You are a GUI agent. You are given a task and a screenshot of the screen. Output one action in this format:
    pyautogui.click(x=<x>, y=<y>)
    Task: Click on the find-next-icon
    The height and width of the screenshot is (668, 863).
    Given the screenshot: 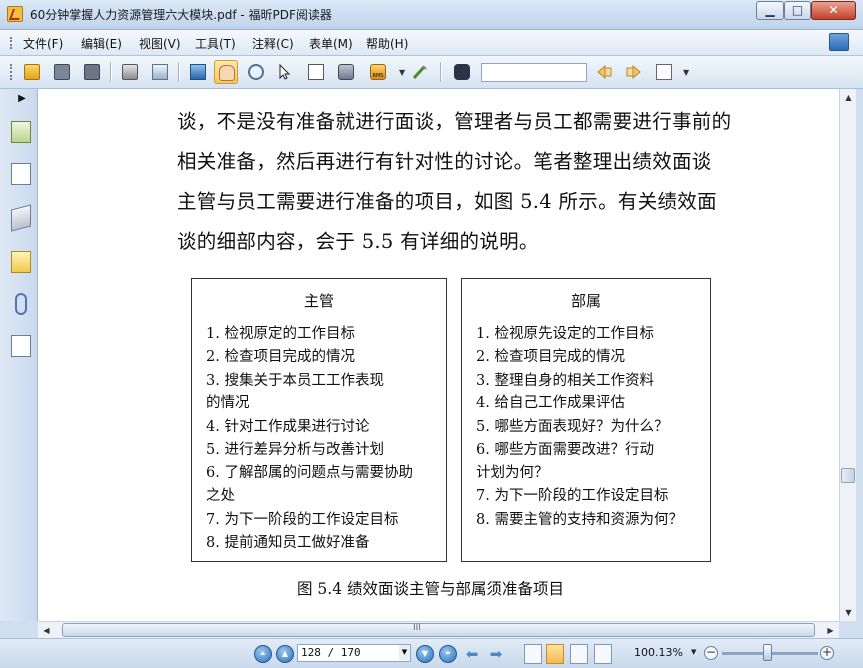 What is the action you would take?
    pyautogui.click(x=634, y=72)
    